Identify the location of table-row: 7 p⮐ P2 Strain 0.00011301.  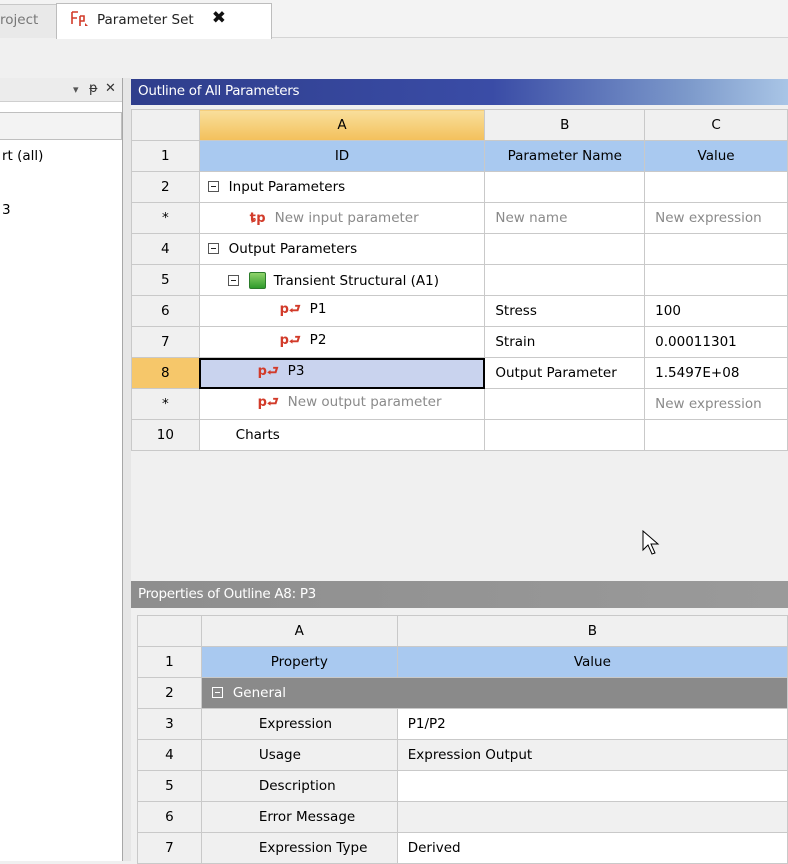
(459, 342).